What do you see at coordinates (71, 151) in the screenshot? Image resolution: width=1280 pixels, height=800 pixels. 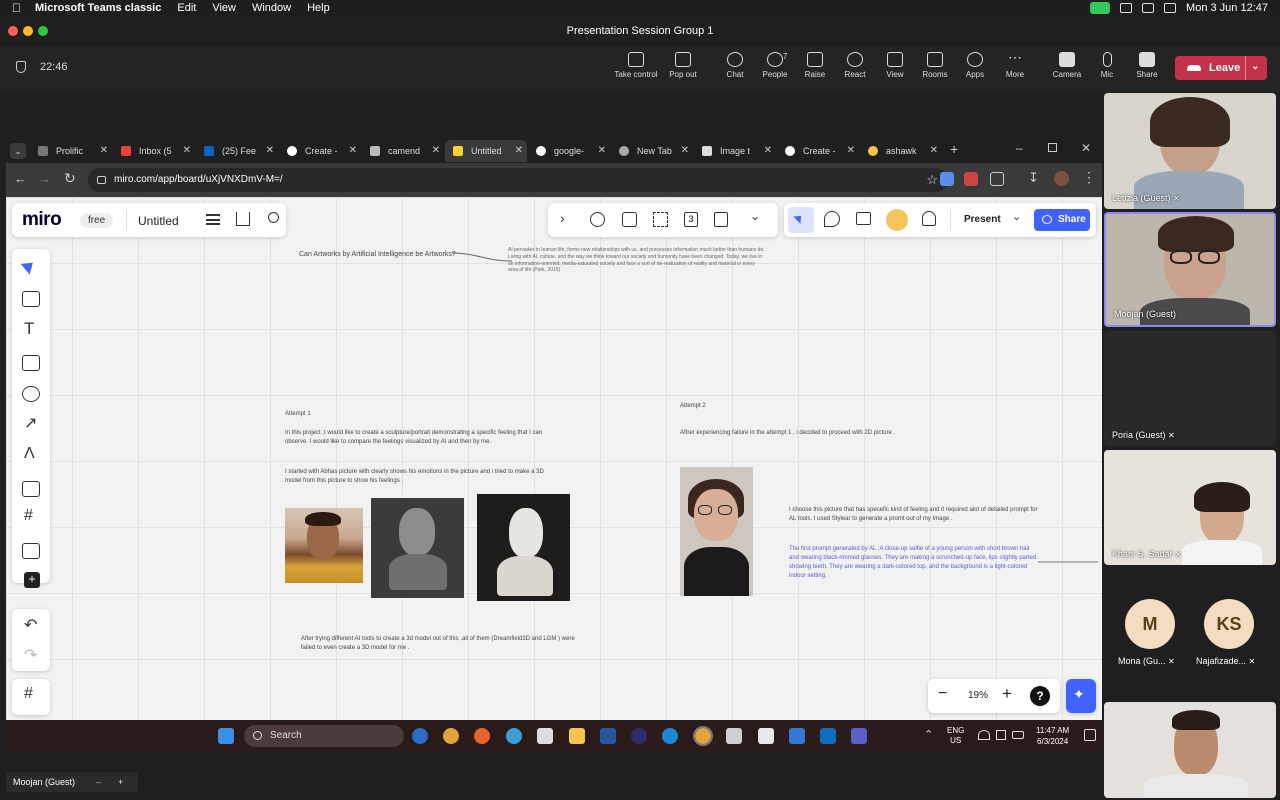 I see `tab-prolific: Prolific ✕` at bounding box center [71, 151].